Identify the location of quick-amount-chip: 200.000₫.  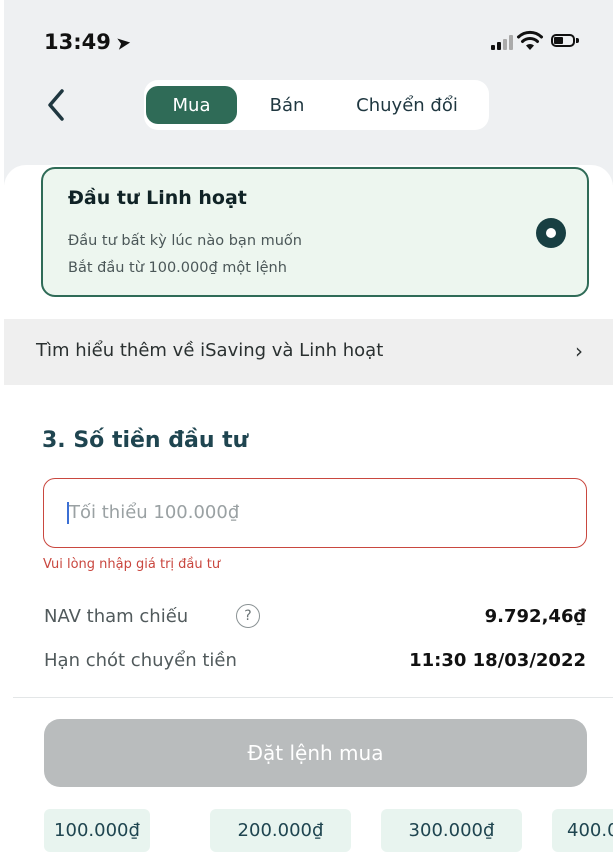
(280, 830).